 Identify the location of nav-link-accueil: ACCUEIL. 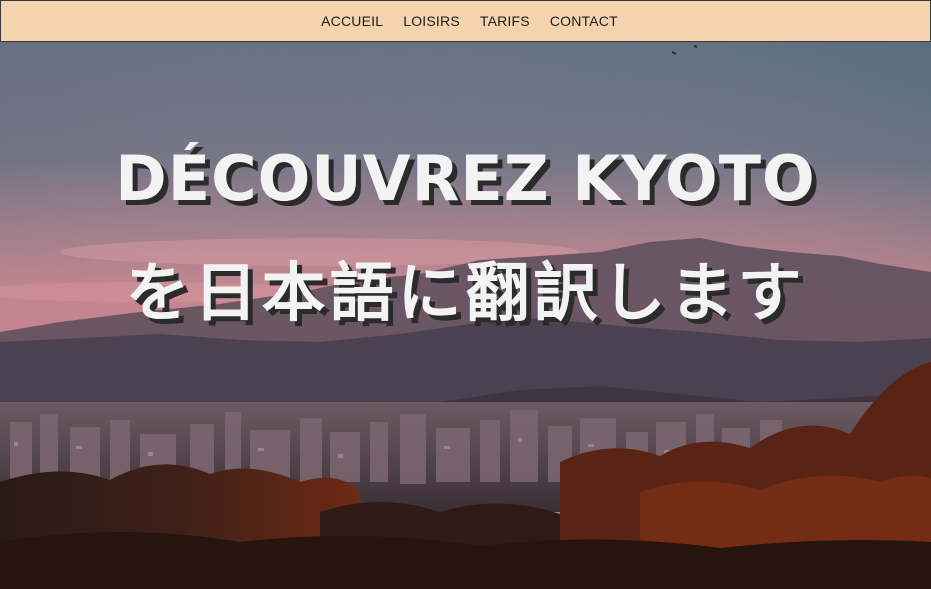
(352, 21).